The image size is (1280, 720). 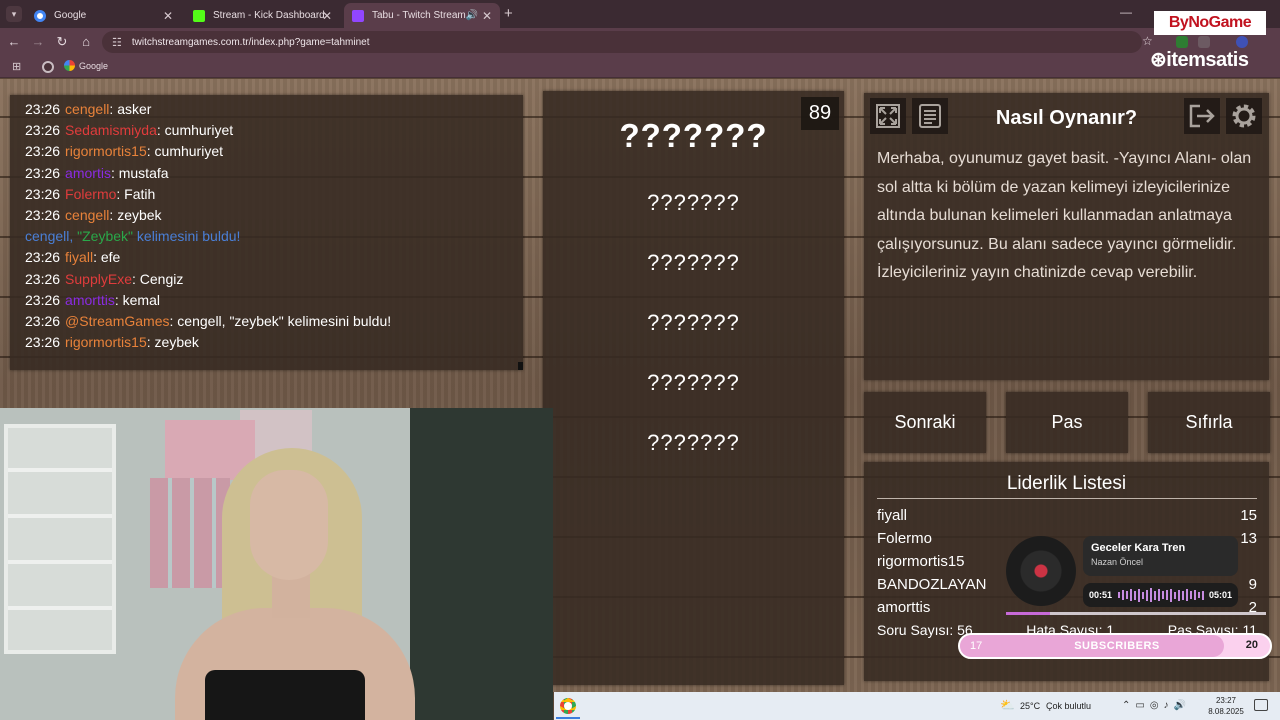 What do you see at coordinates (60, 539) in the screenshot?
I see `bookshelf` at bounding box center [60, 539].